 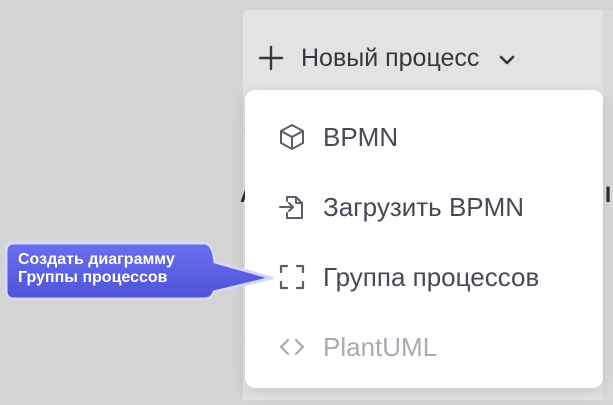 I want to click on menu-item-label: PlantUML, so click(x=380, y=346).